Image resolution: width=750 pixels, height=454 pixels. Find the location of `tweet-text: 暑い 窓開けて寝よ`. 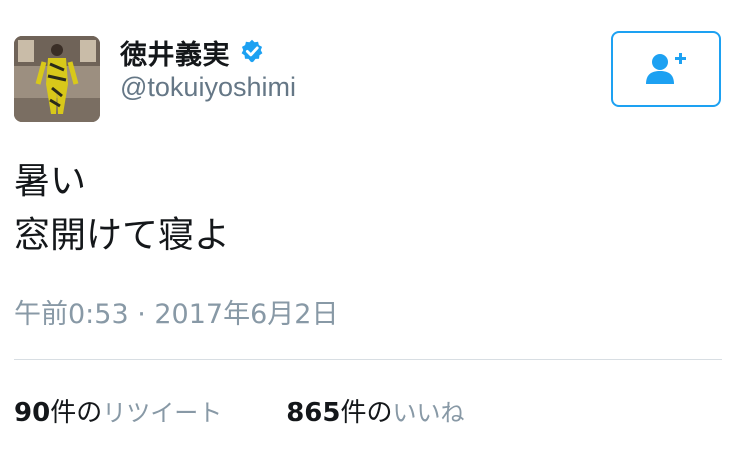

tweet-text: 暑い 窓開けて寝よ is located at coordinates (122, 209).